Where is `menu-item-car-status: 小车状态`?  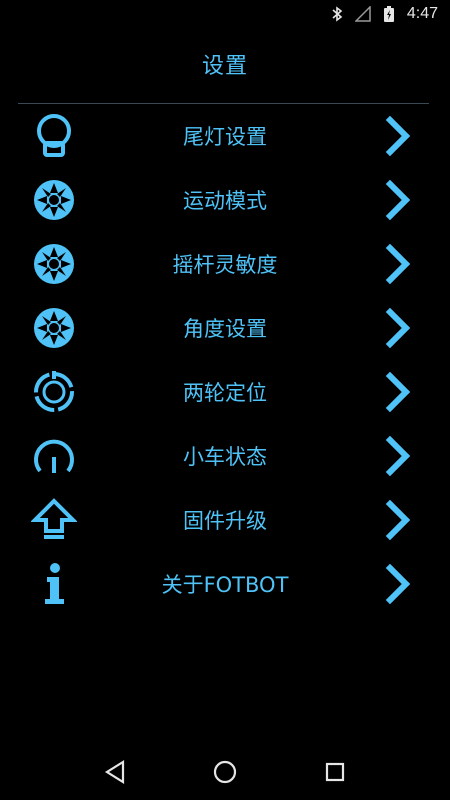 menu-item-car-status: 小车状态 is located at coordinates (225, 456).